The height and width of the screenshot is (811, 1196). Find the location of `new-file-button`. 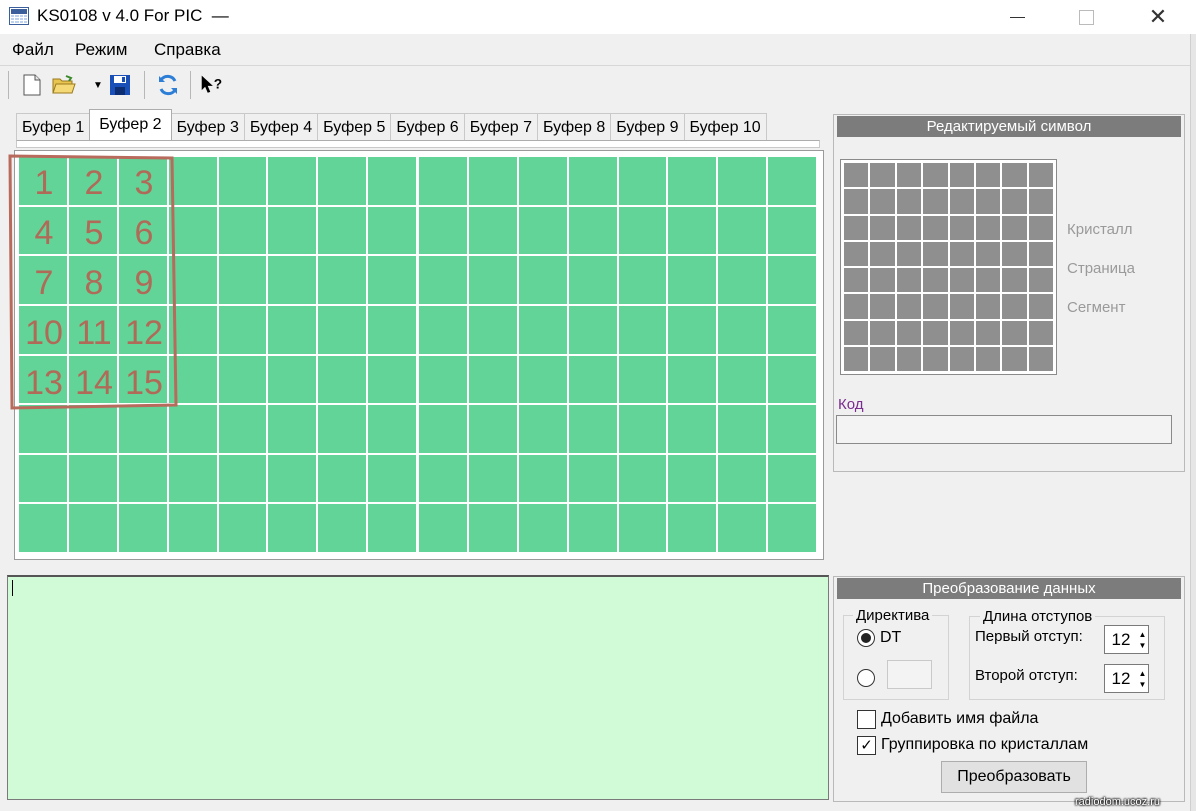

new-file-button is located at coordinates (32, 85).